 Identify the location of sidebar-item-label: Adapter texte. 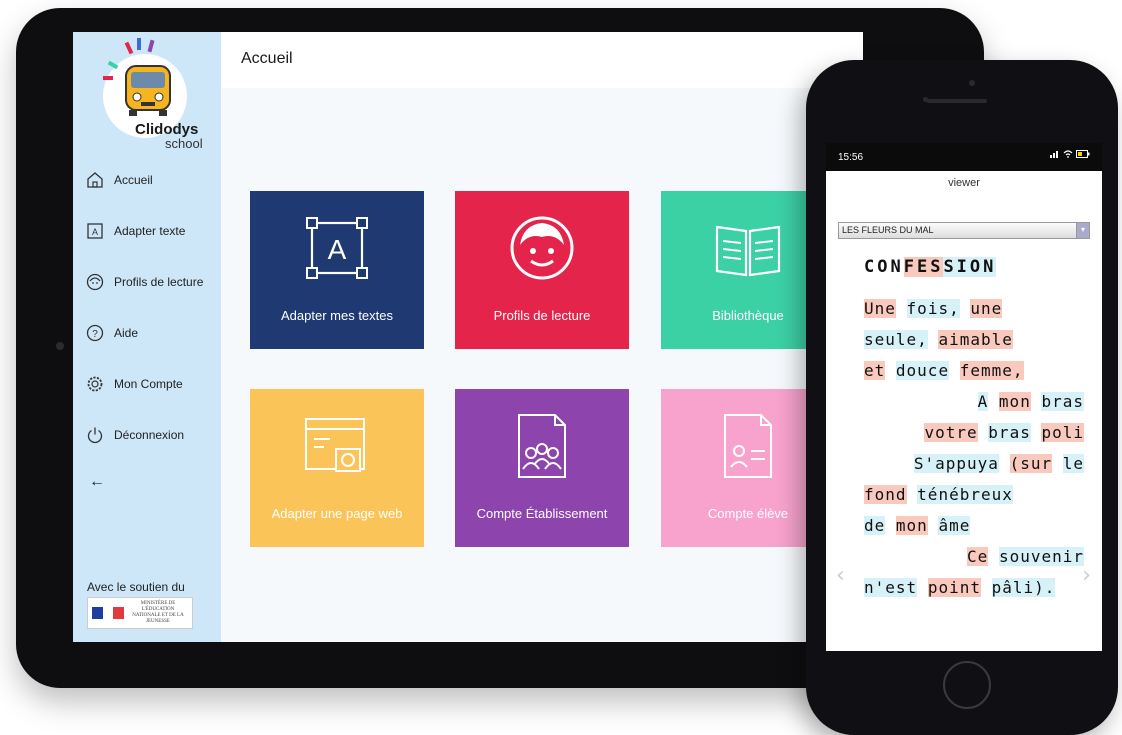
(150, 230).